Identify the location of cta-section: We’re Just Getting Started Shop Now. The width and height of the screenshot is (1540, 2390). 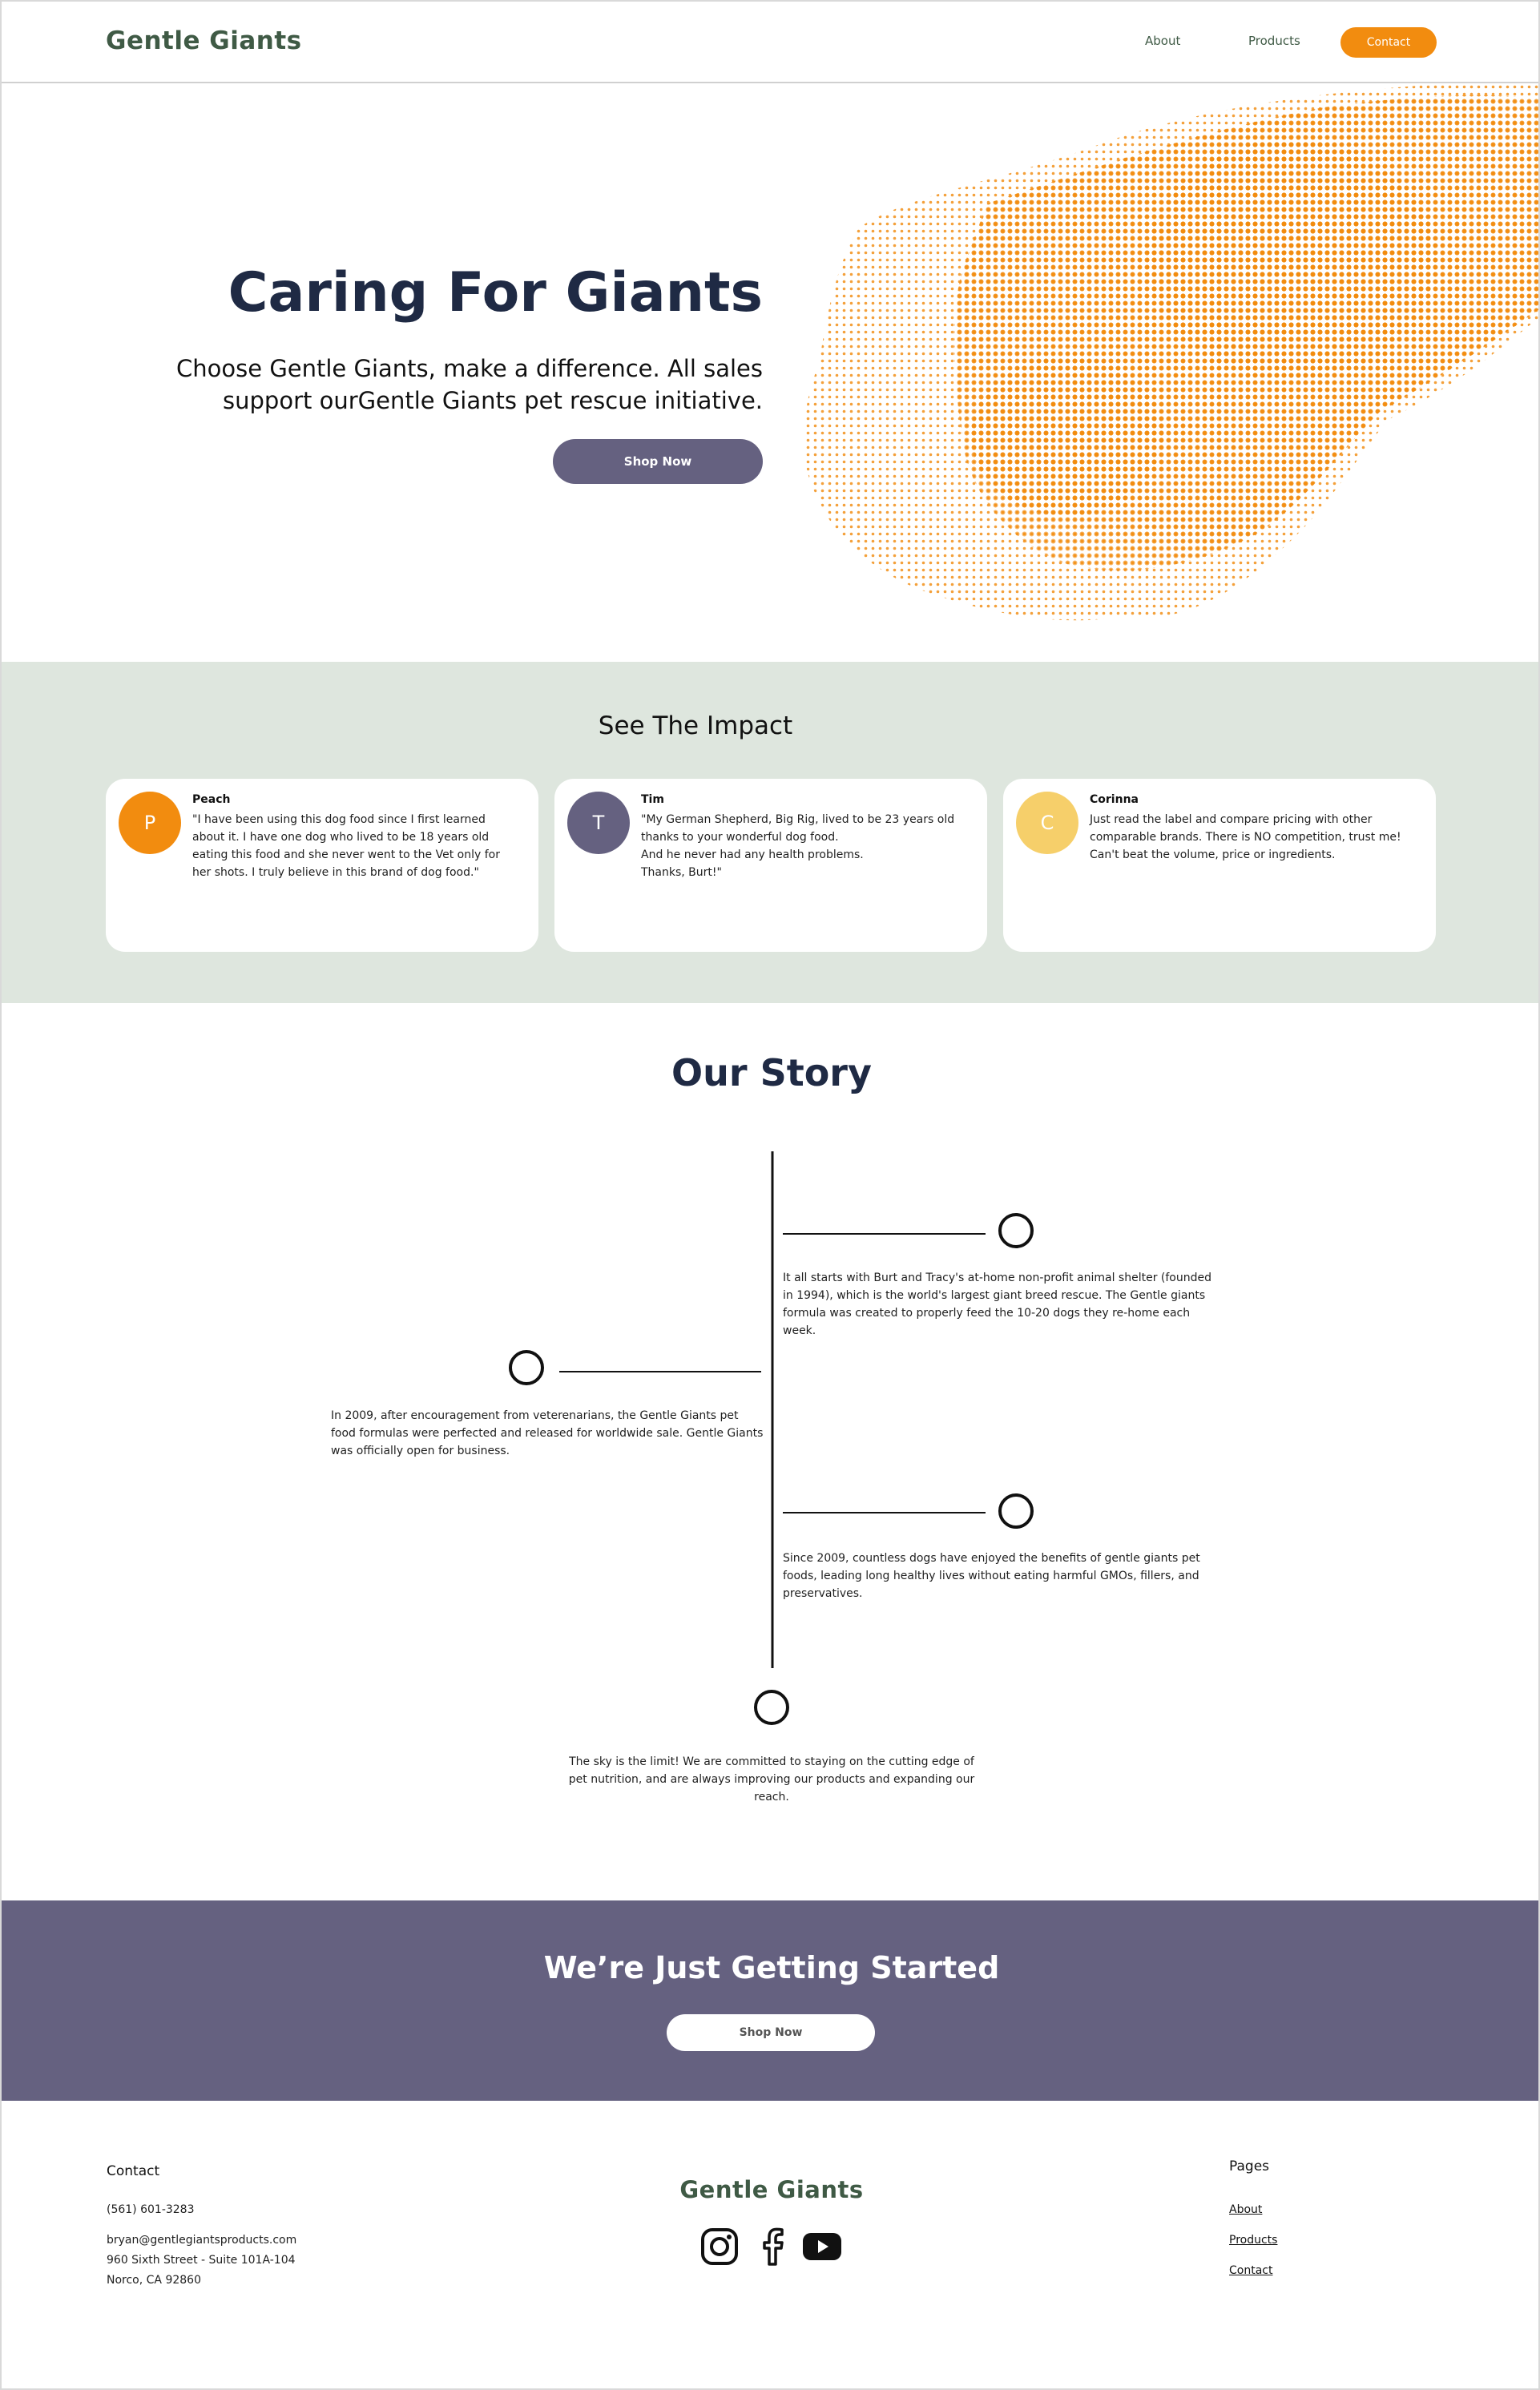
(770, 2001).